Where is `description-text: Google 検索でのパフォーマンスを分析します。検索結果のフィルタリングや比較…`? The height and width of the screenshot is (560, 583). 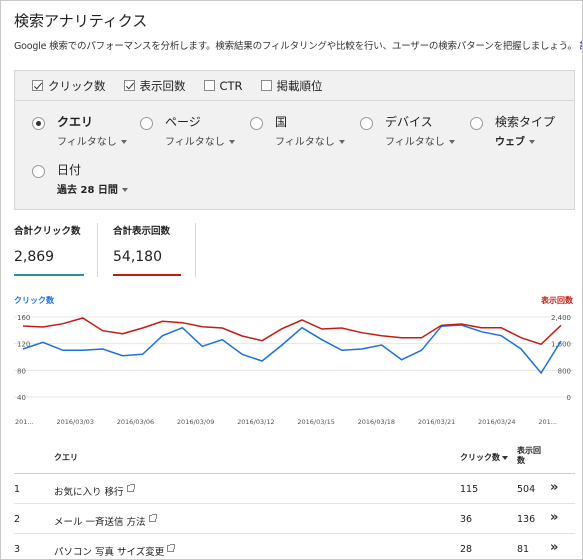 description-text: Google 検索でのパフォーマンスを分析します。検索結果のフィルタリングや比較… is located at coordinates (295, 46).